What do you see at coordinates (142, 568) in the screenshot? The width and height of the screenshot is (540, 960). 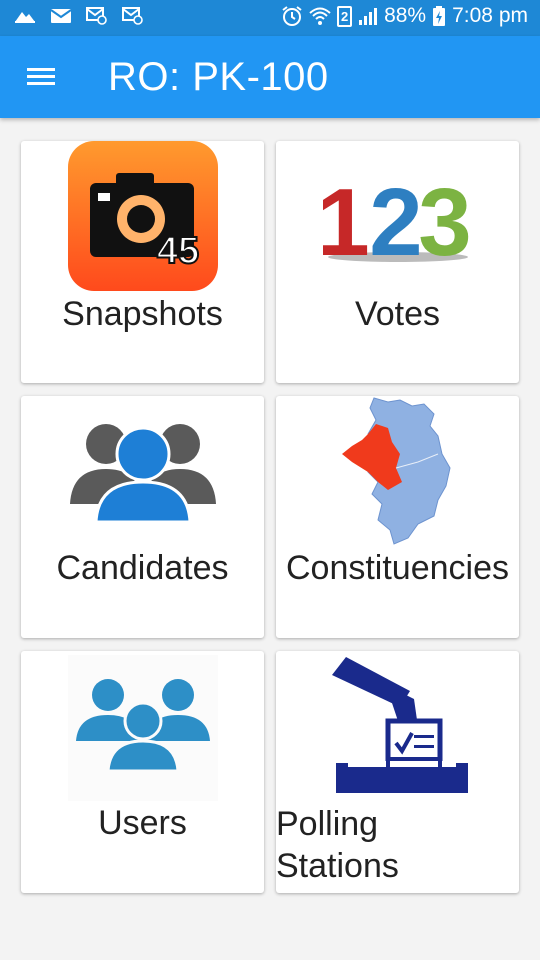 I see `tile-label: Candidates` at bounding box center [142, 568].